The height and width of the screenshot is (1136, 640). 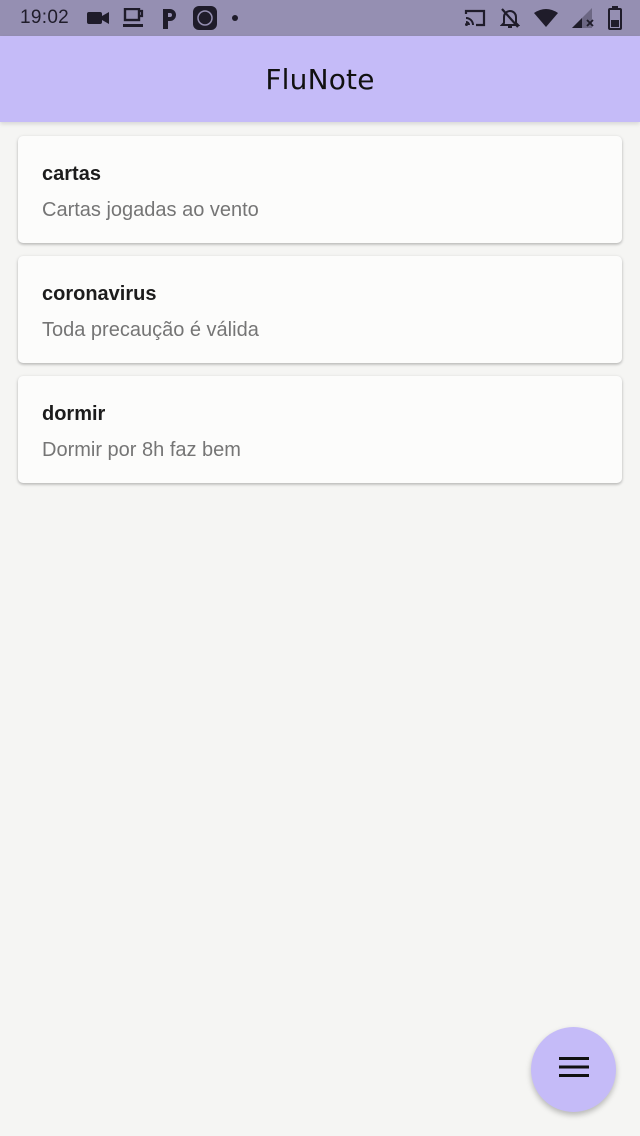 I want to click on cup-icon, so click(x=134, y=18).